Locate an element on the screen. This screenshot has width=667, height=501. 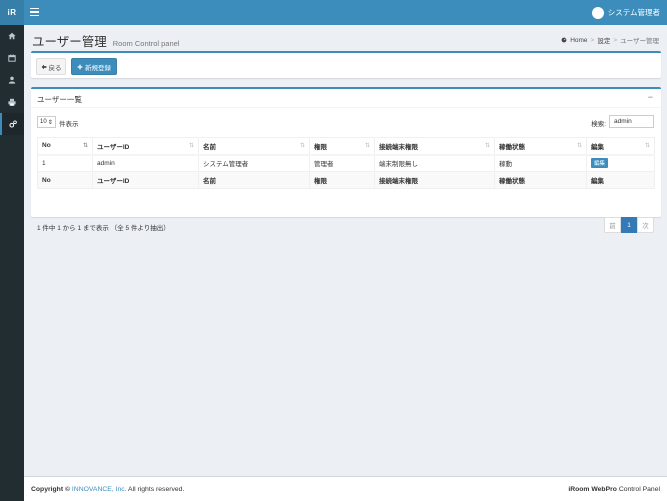
pagination: 前 1 次 is located at coordinates (629, 225).